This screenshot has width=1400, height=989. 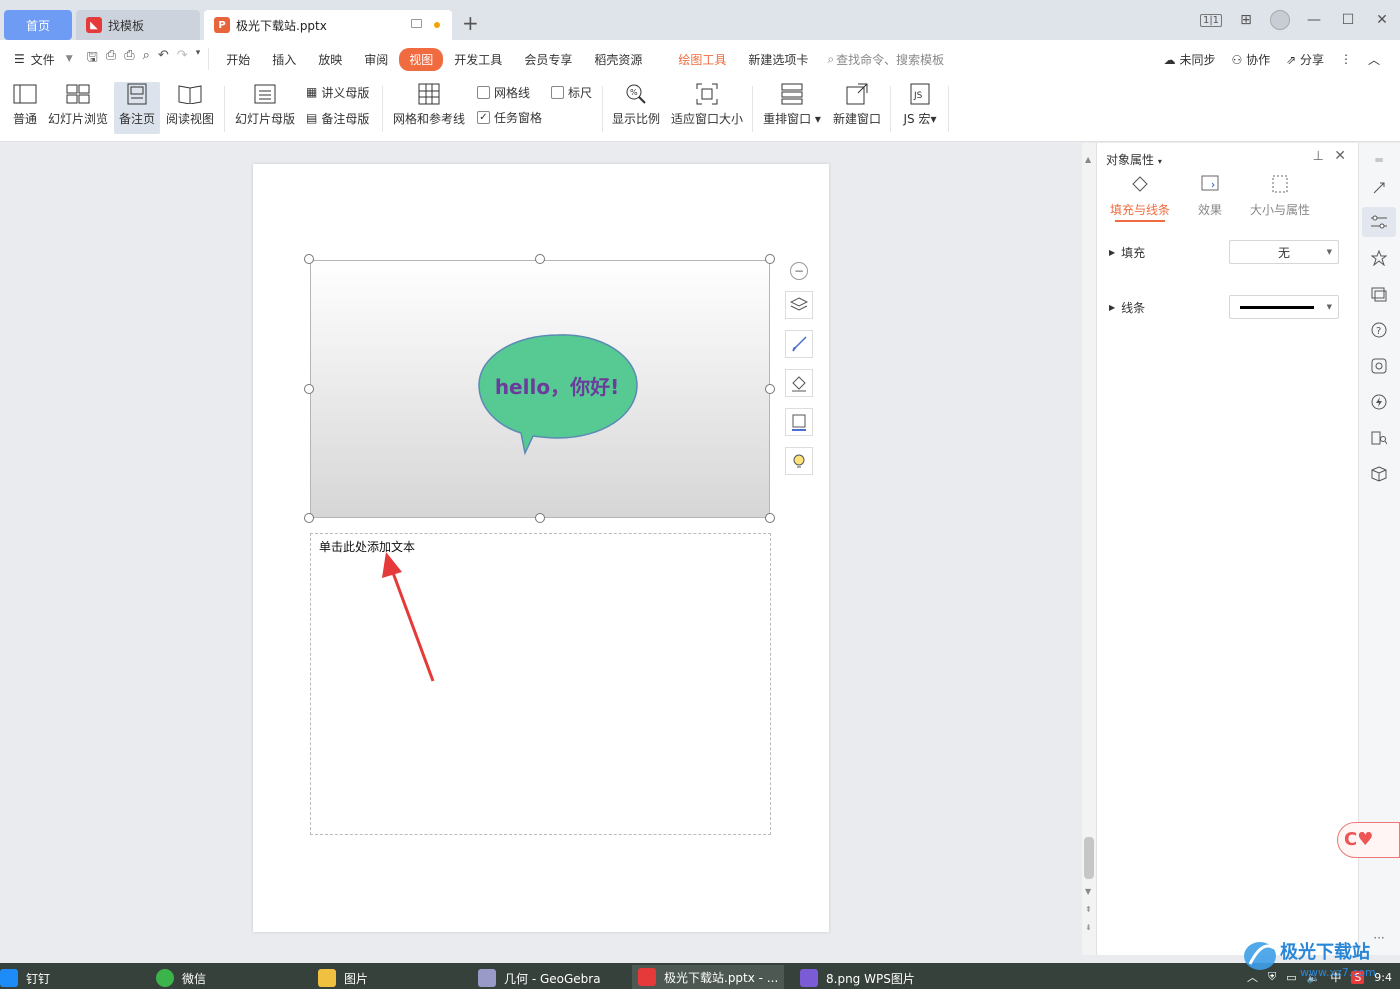 I want to click on collab-button: ⚇ 协作, so click(x=1250, y=59).